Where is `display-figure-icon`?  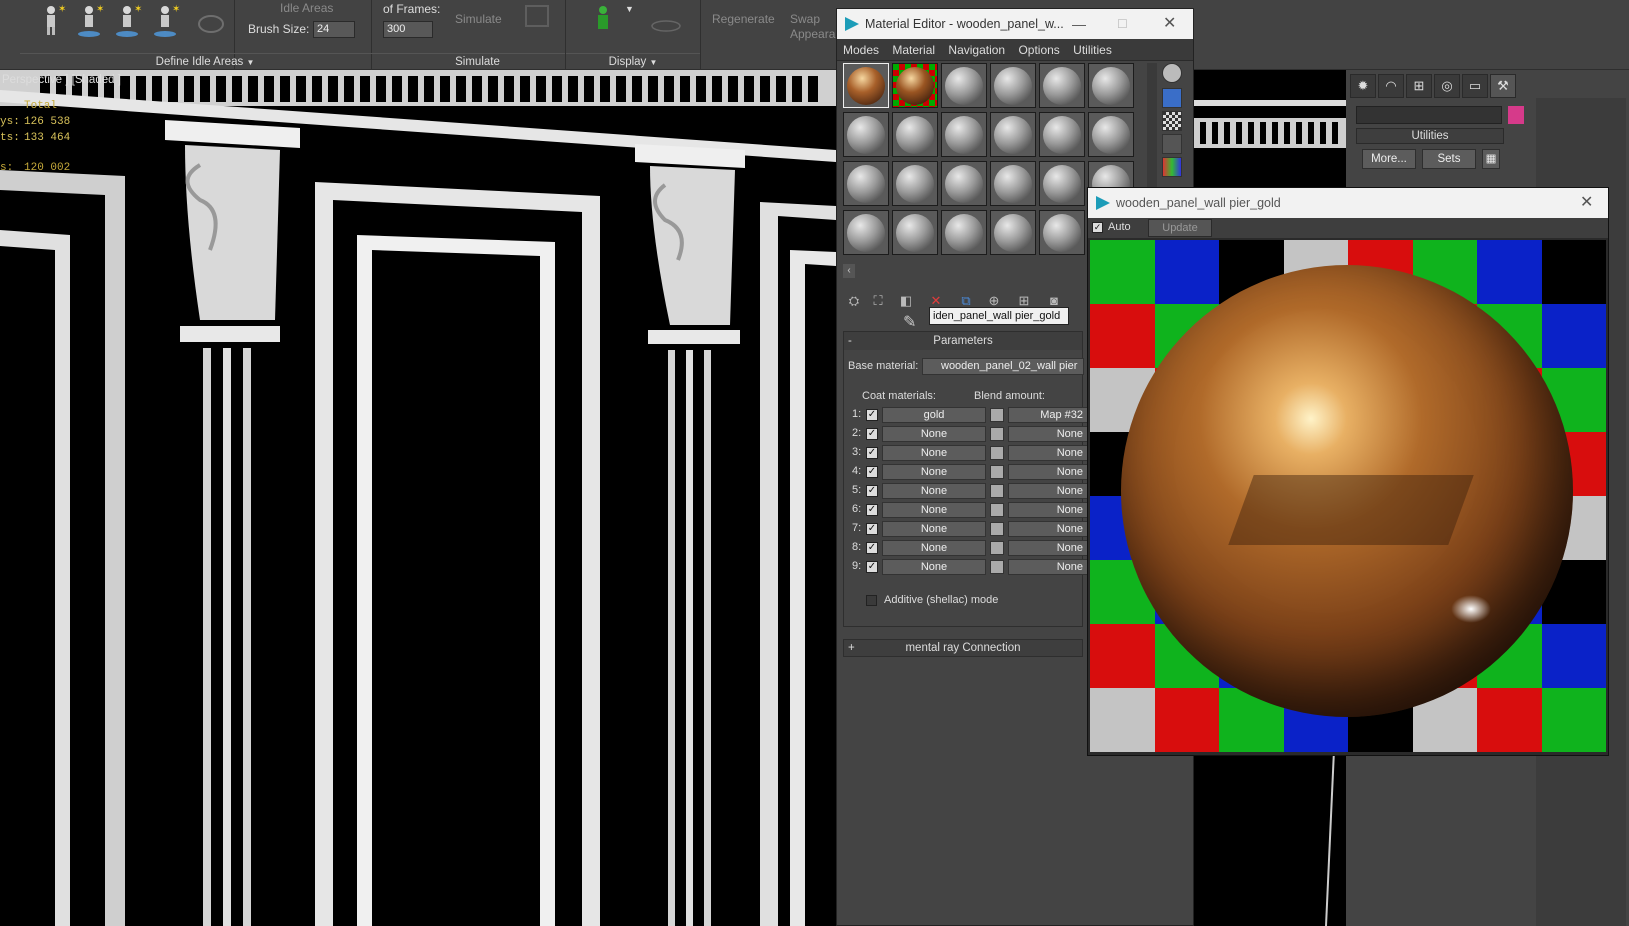
display-figure-icon is located at coordinates (605, 20).